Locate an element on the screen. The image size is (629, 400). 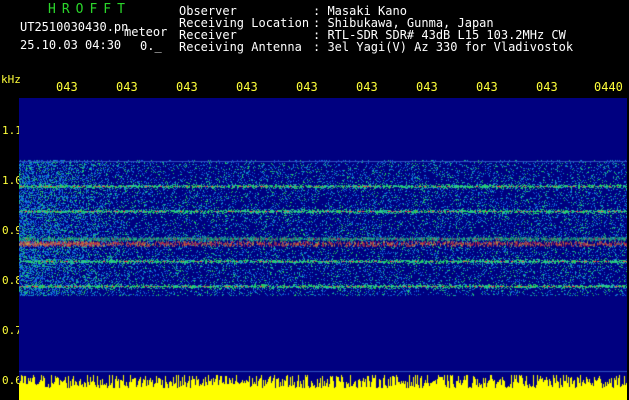
axis-unit-label: kHz is located at coordinates (11, 79).